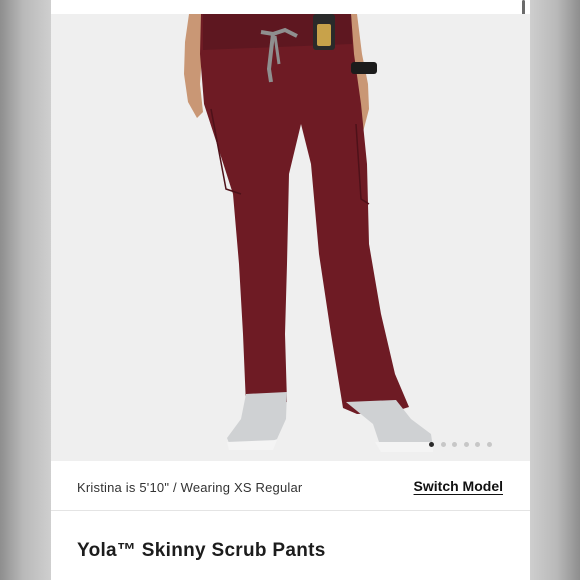 The height and width of the screenshot is (580, 580). I want to click on gallery-pagination, so click(460, 444).